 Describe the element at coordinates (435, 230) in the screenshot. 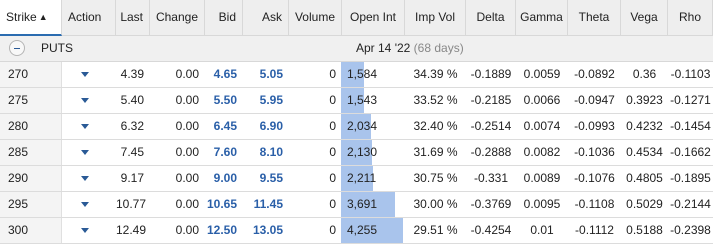

I see `imp-vol-cell: 29.51 %` at that location.